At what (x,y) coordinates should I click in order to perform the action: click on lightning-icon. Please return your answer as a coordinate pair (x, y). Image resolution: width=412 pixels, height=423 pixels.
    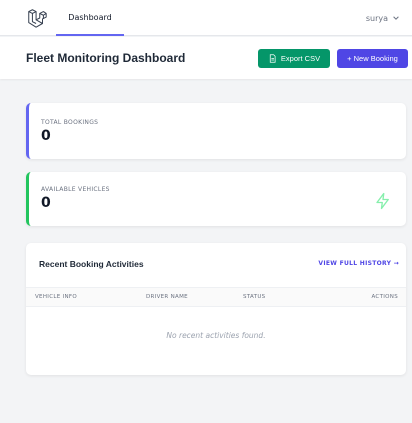
    Looking at the image, I should click on (382, 201).